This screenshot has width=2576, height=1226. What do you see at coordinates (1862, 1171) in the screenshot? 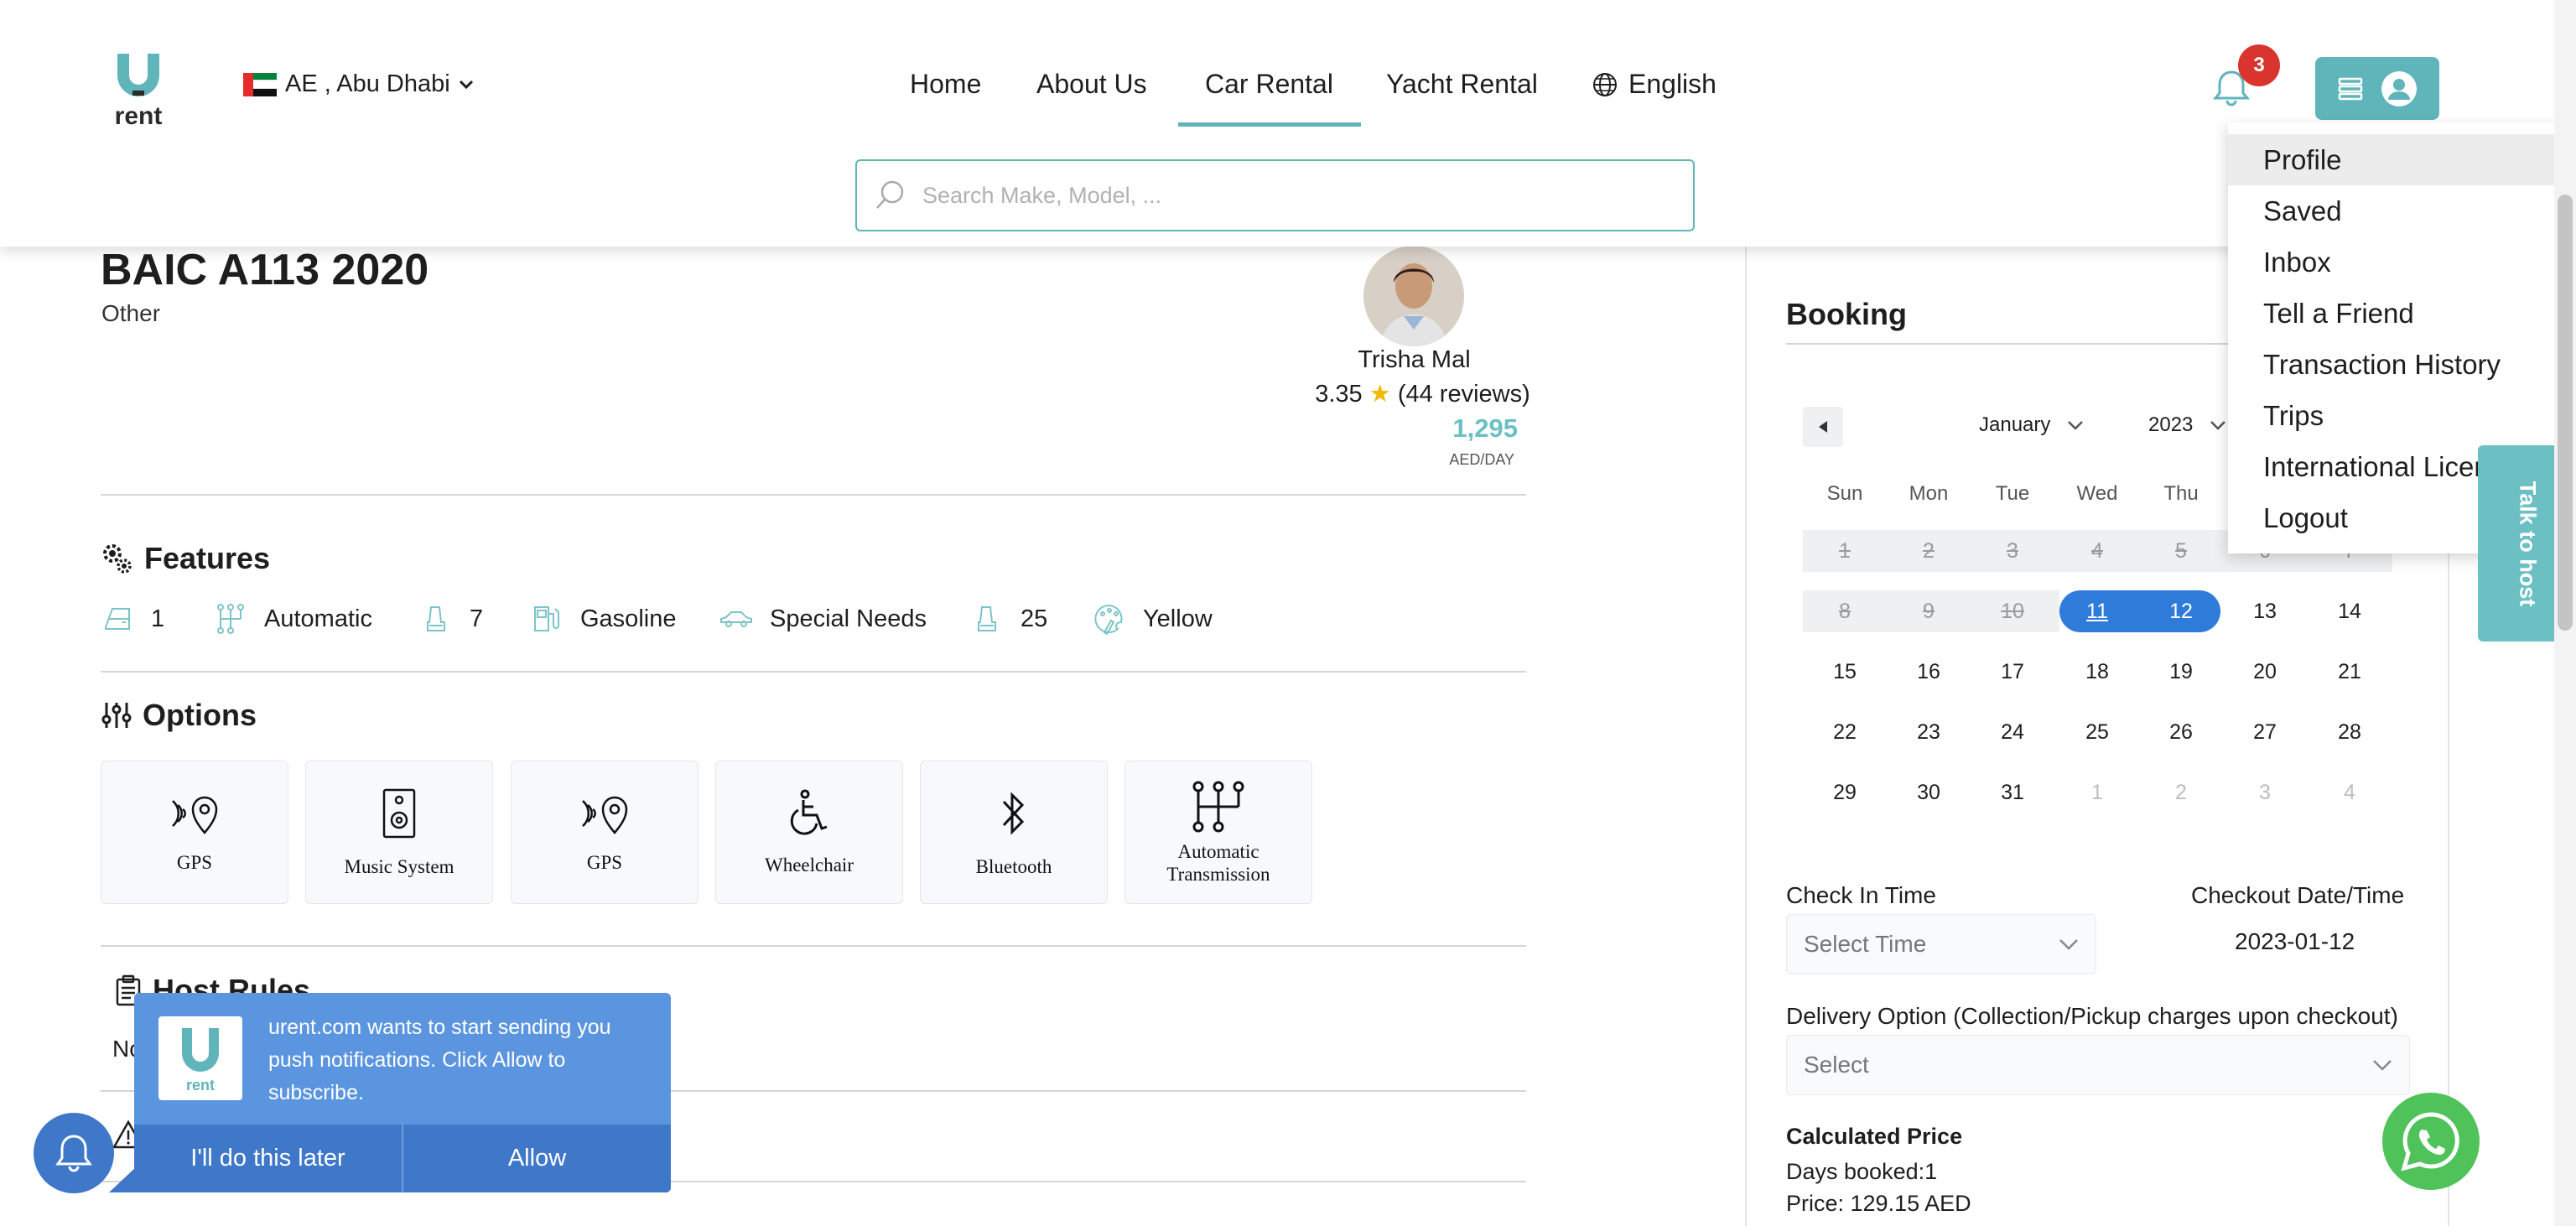
I see `days-booked: Days booked:1` at bounding box center [1862, 1171].